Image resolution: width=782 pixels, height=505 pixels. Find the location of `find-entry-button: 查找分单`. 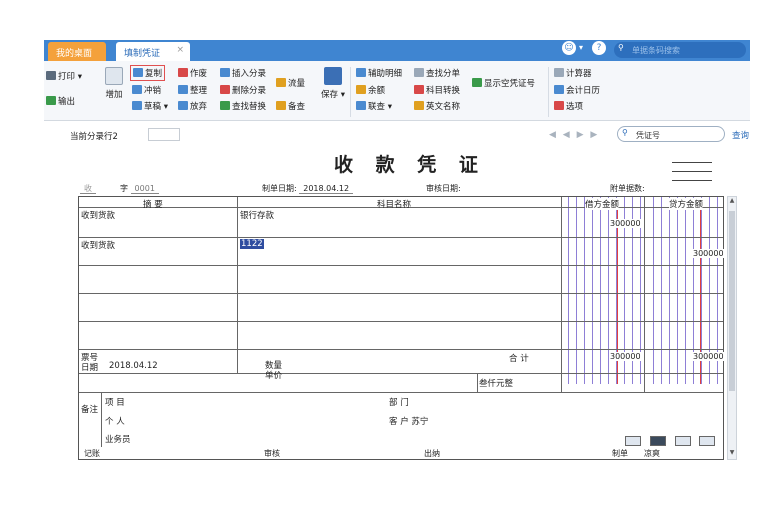

find-entry-button: 查找分单 is located at coordinates (437, 73).